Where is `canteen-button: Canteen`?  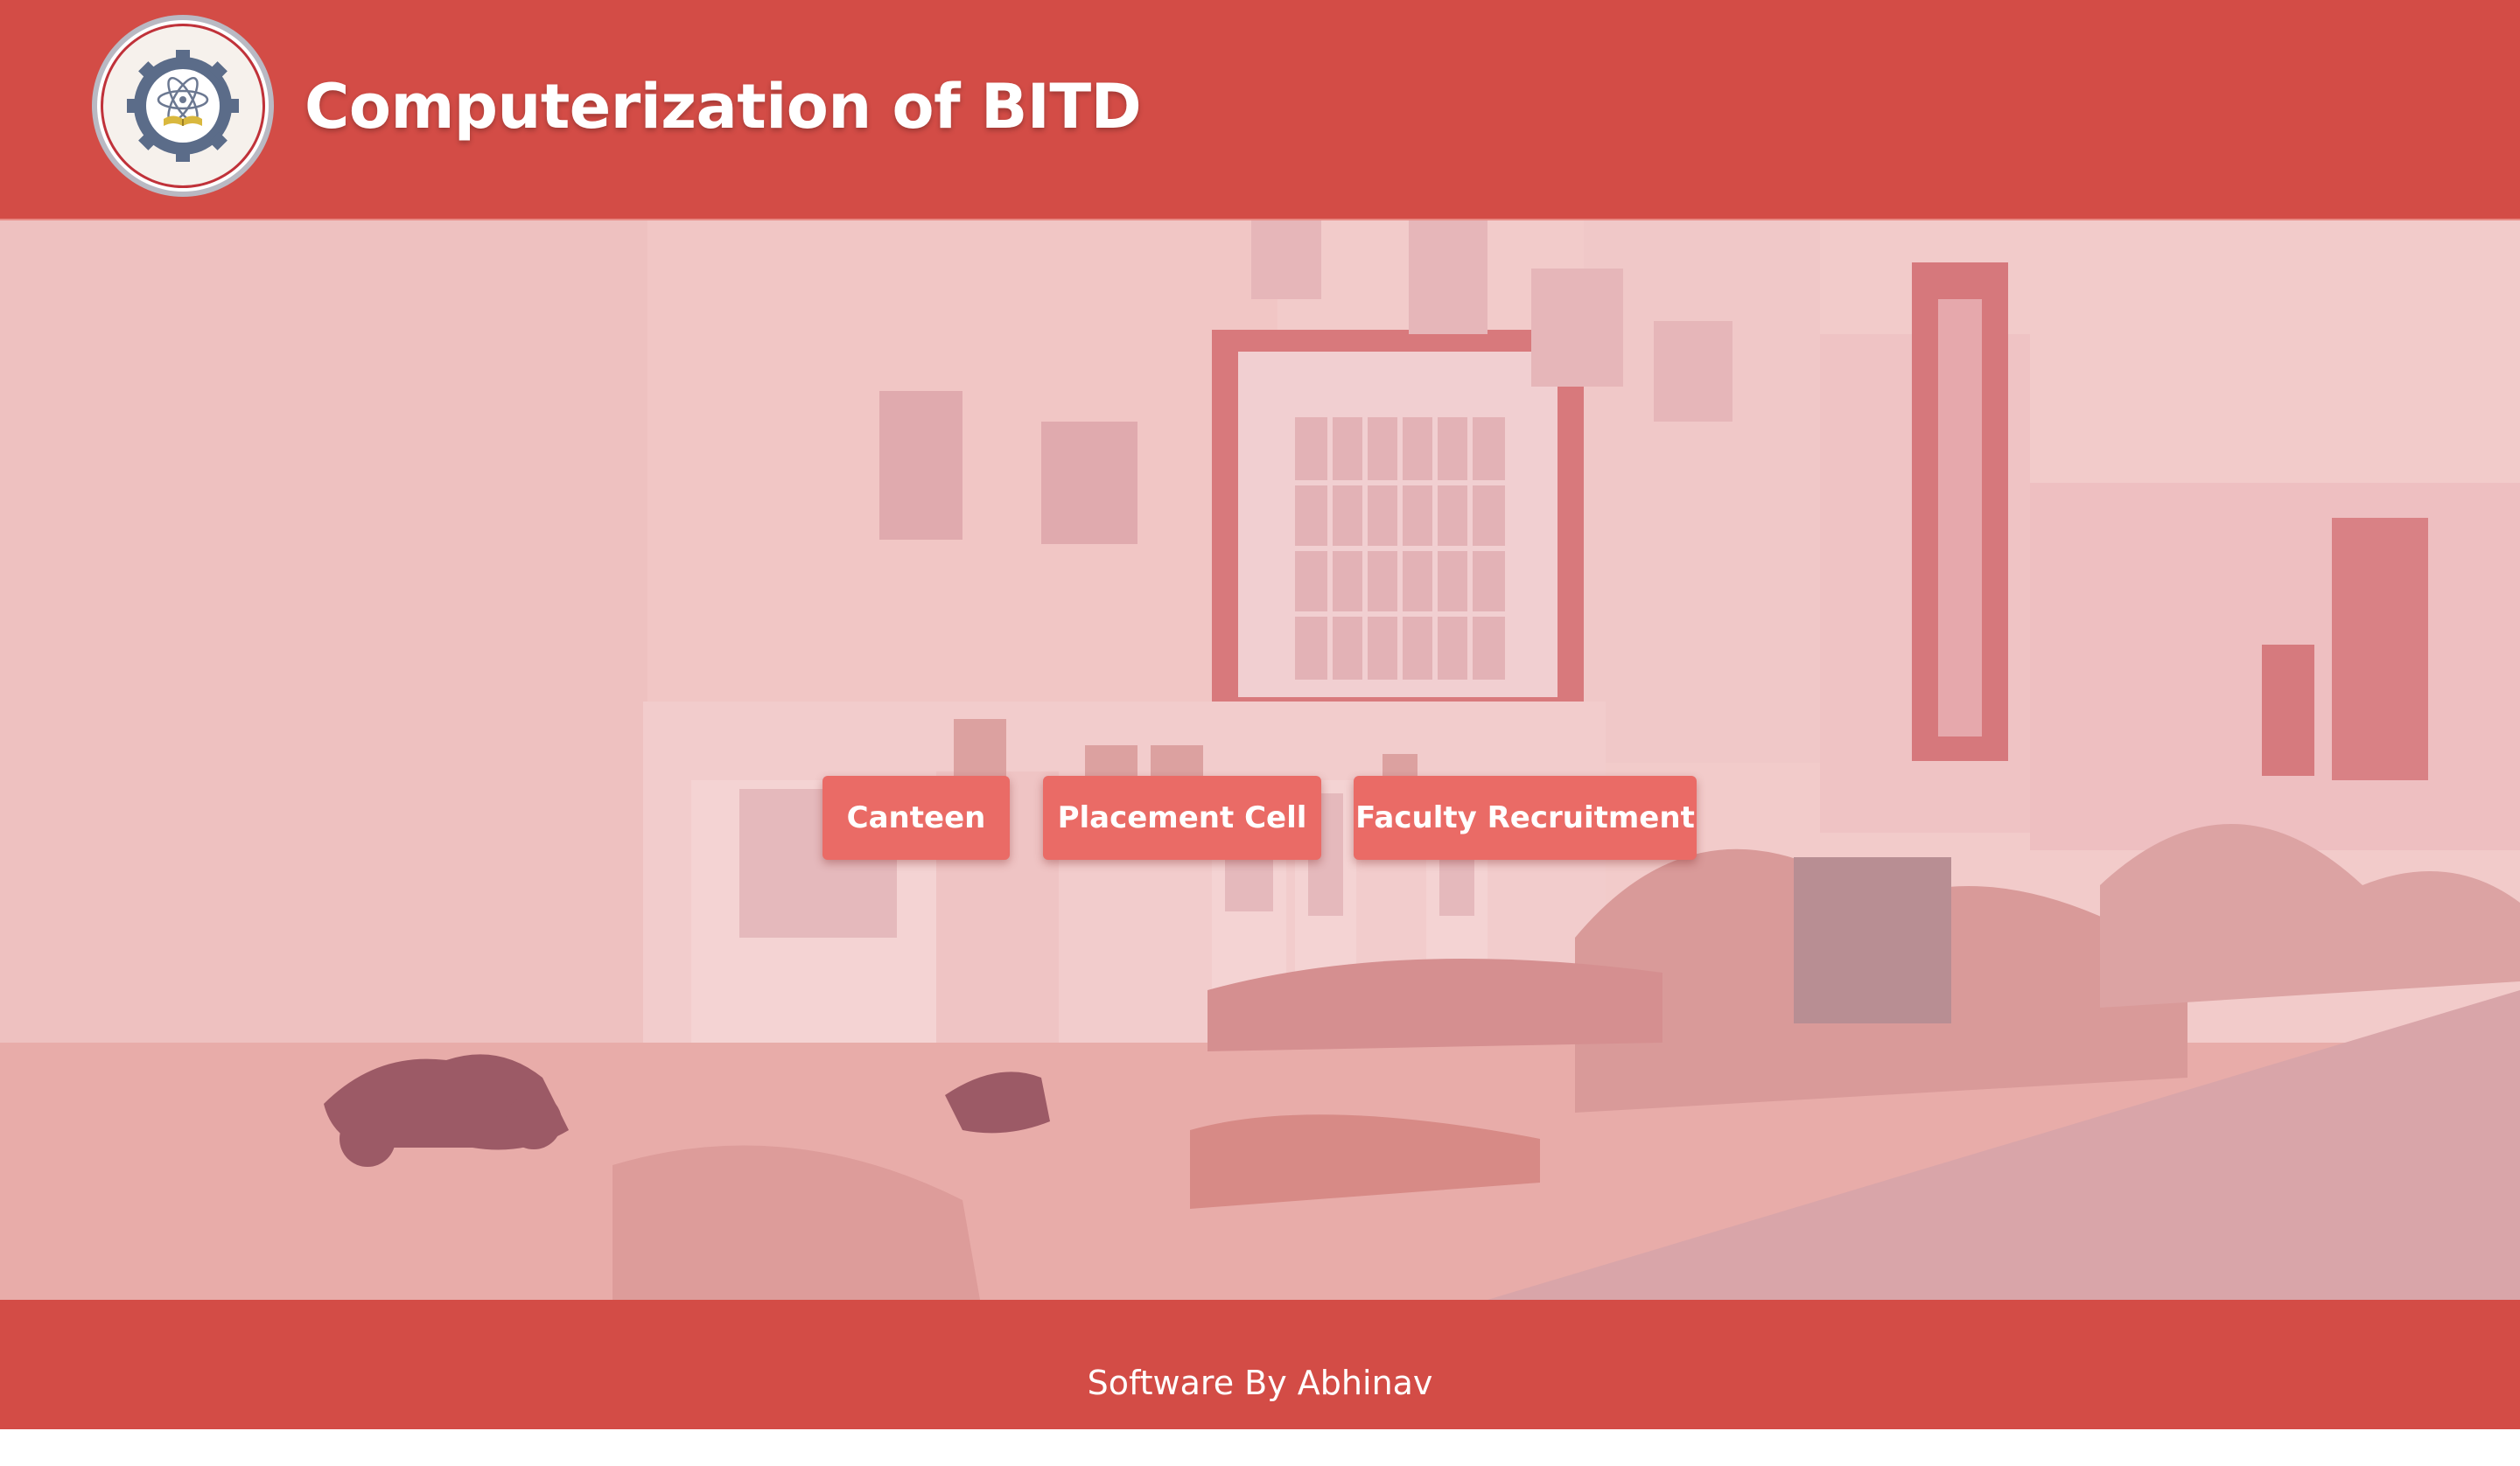
canteen-button: Canteen is located at coordinates (916, 818).